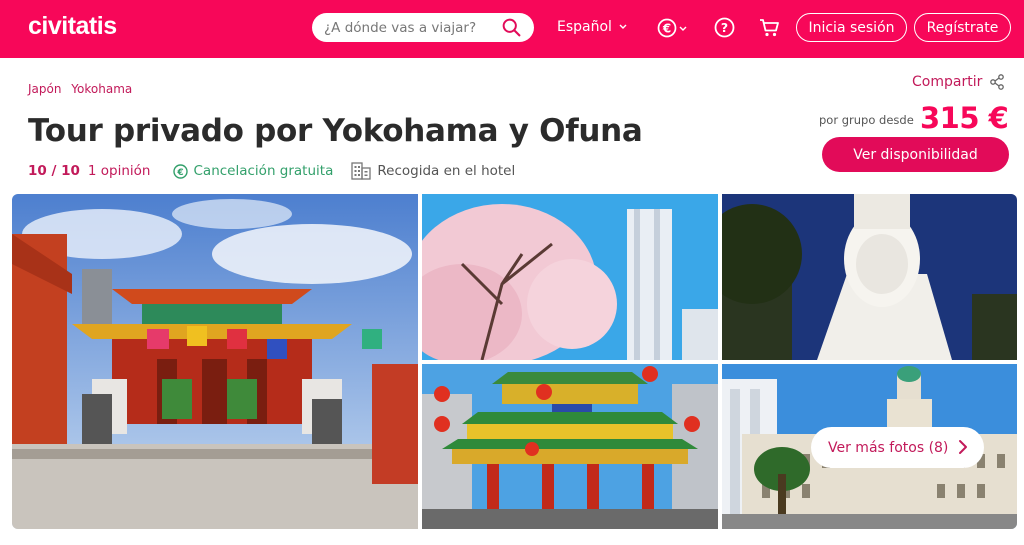 This screenshot has width=1024, height=545. I want to click on rating-score: 10 / 10, so click(54, 171).